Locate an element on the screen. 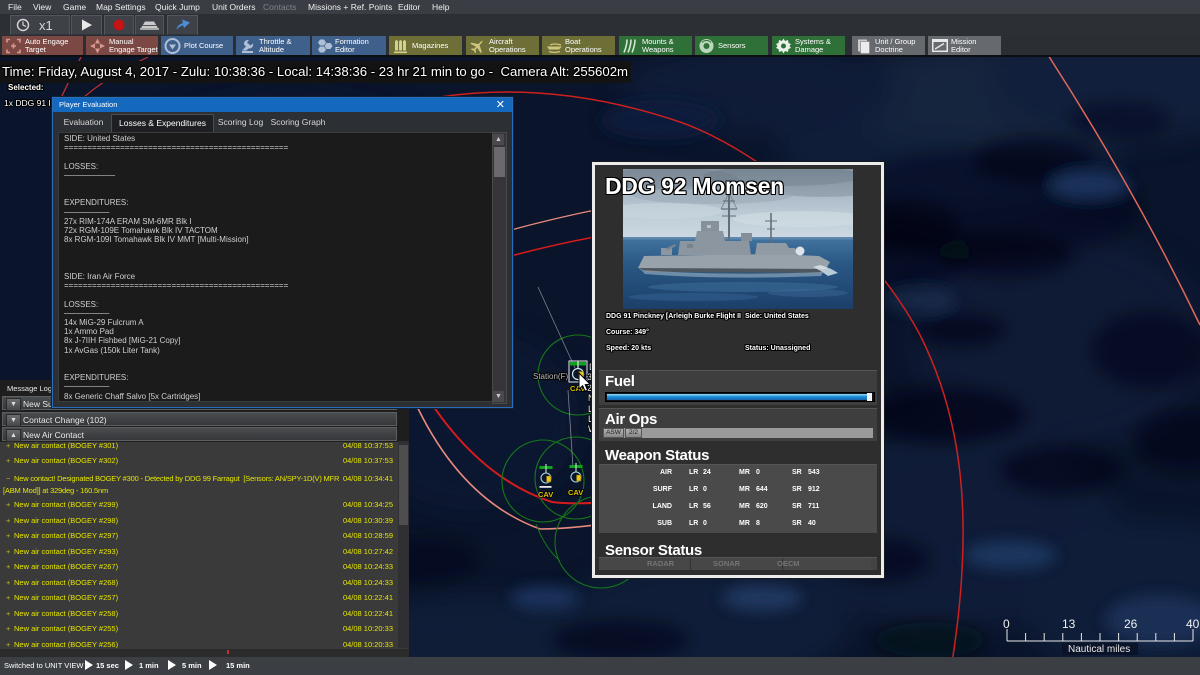  svg-text: Station(F) is located at coordinates (550, 376).